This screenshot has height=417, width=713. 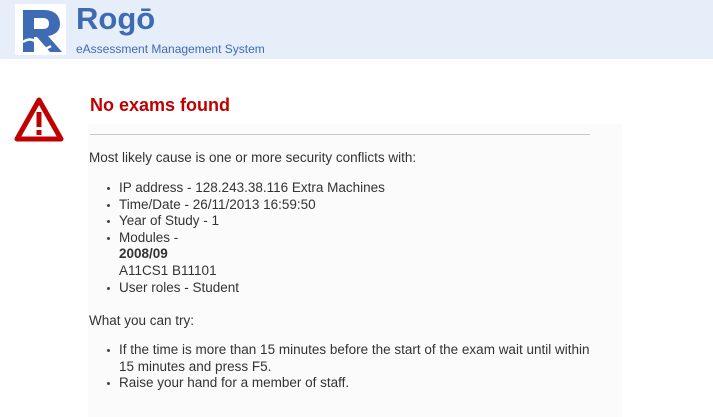 I want to click on rogo-logo, so click(x=40, y=29).